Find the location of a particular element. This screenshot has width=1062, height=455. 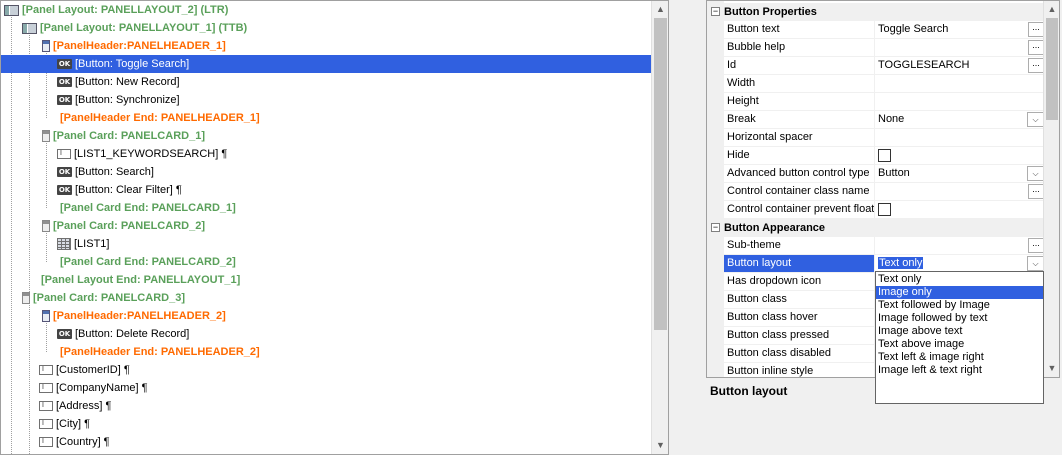

tree-node: I [Country] ¶ is located at coordinates (326, 442).